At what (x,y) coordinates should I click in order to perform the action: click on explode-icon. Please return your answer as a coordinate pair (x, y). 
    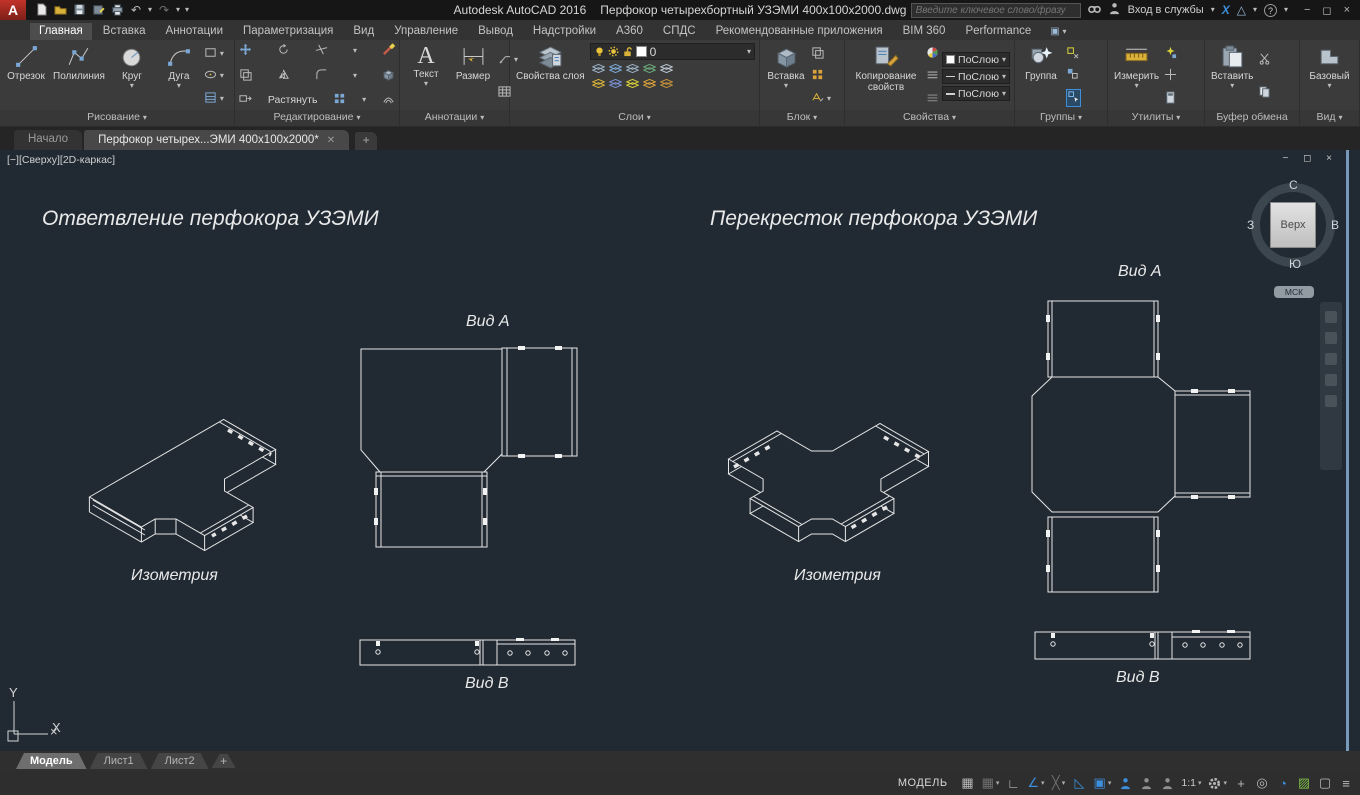
    Looking at the image, I should click on (388, 76).